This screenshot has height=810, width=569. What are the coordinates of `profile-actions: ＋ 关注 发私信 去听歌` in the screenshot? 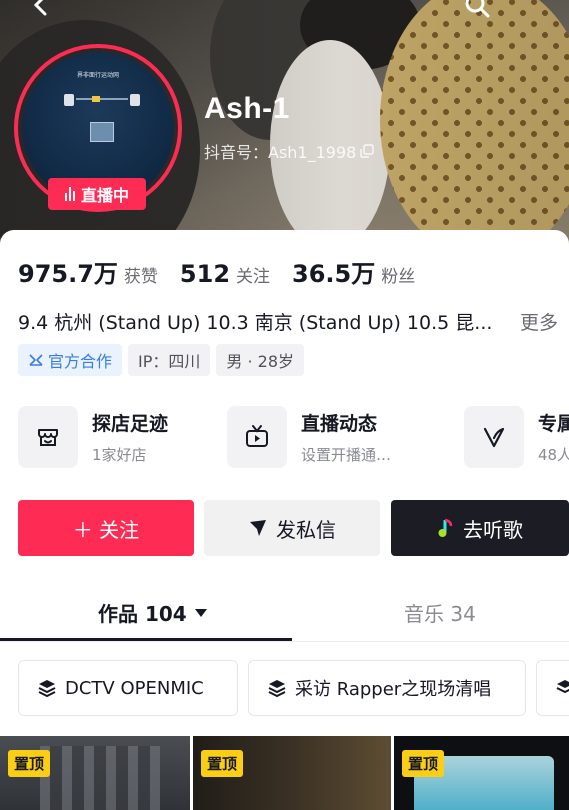 It's located at (293, 528).